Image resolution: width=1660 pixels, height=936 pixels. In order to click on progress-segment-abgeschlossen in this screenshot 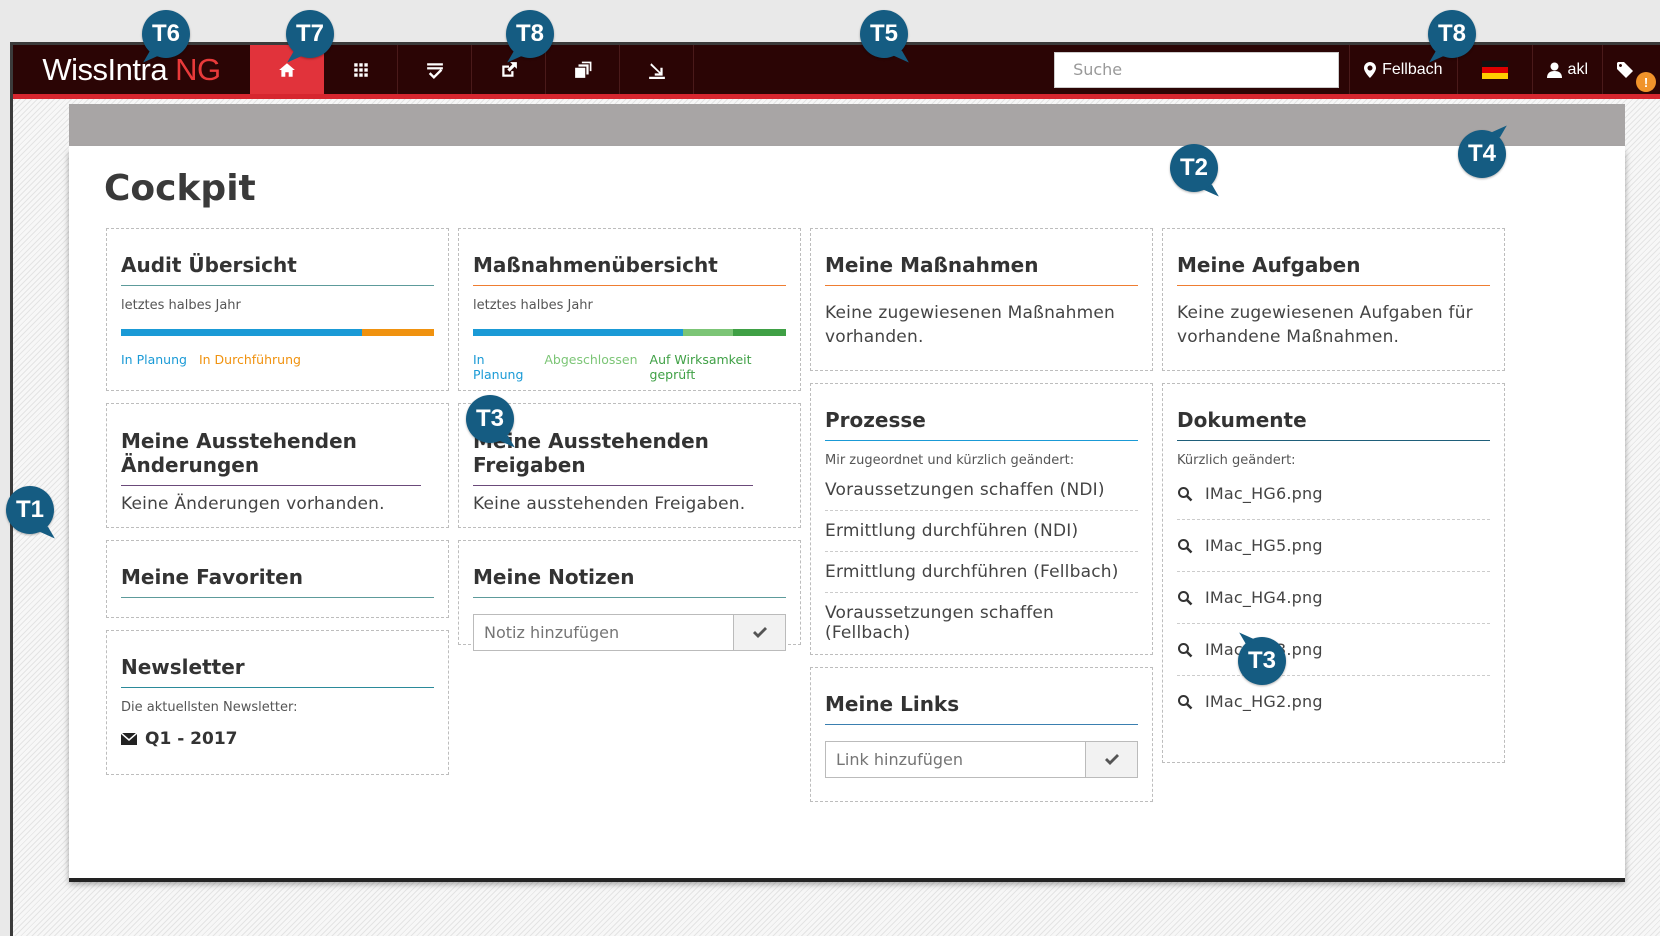, I will do `click(707, 332)`.